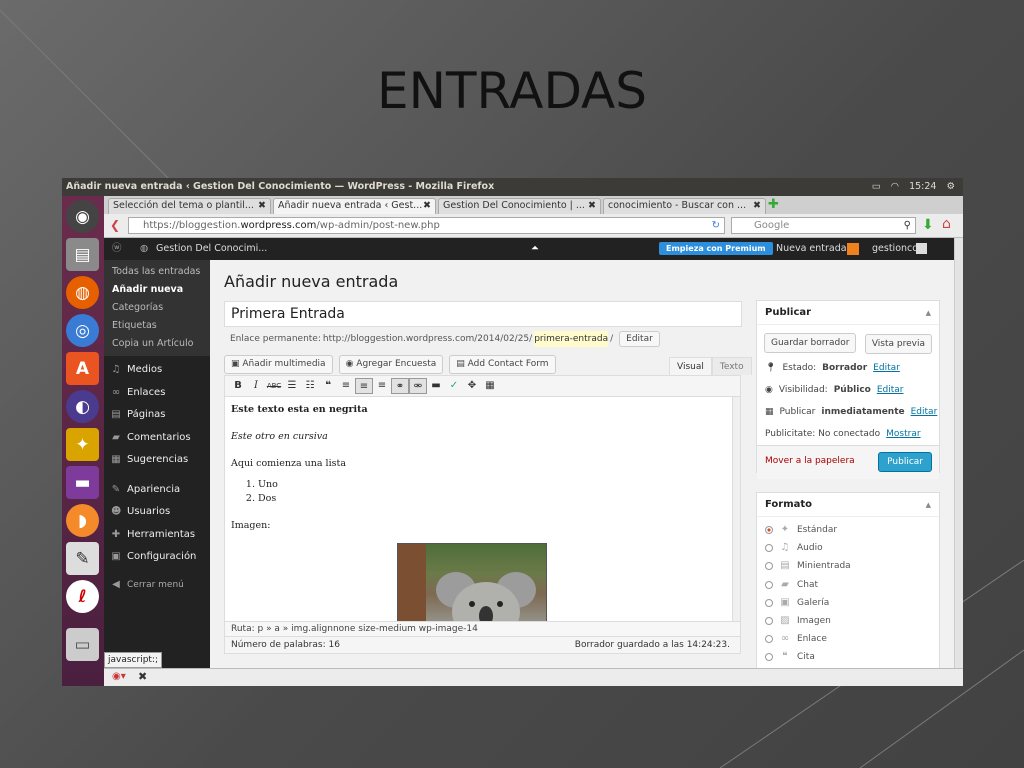 Image resolution: width=1024 pixels, height=768 pixels. Describe the element at coordinates (82, 406) in the screenshot. I see `eclipse-icon: ◐` at that location.